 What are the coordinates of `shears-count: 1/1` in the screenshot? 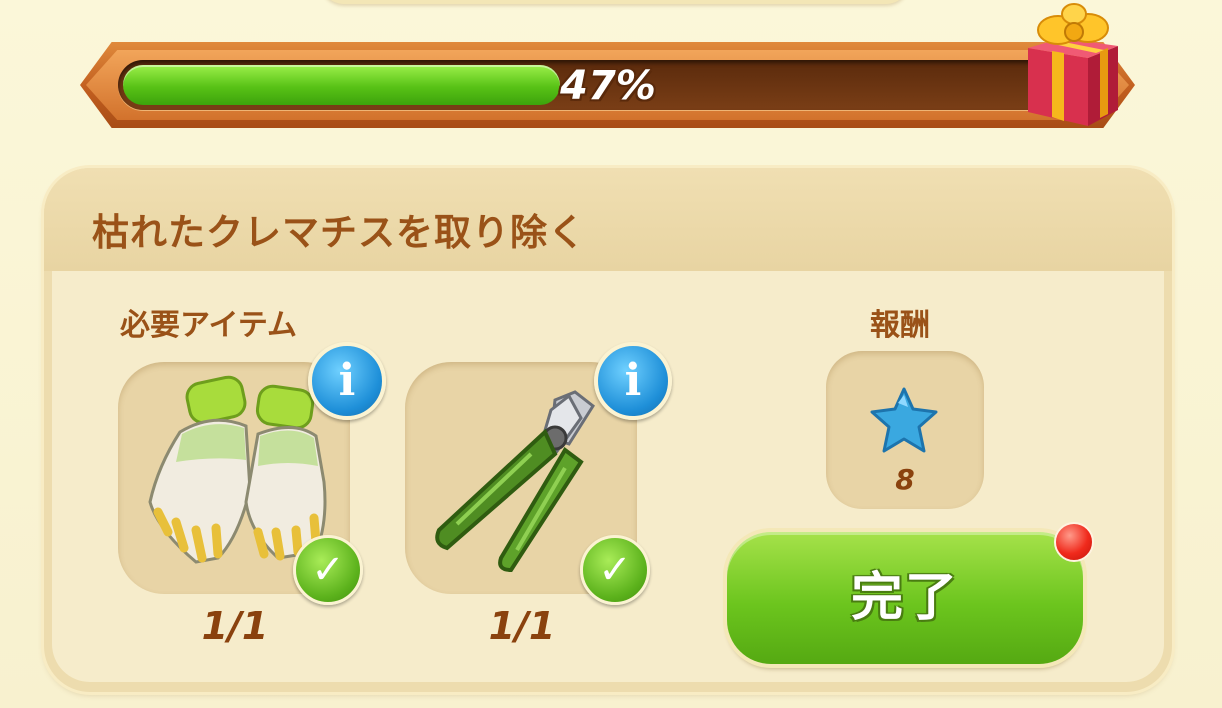 It's located at (522, 626).